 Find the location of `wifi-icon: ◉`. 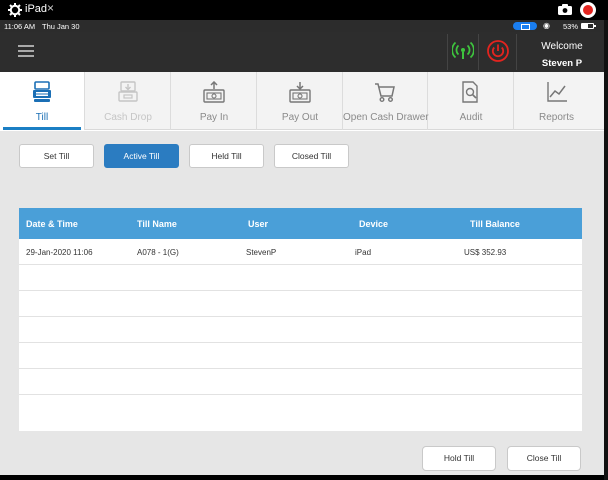

wifi-icon: ◉ is located at coordinates (546, 25).